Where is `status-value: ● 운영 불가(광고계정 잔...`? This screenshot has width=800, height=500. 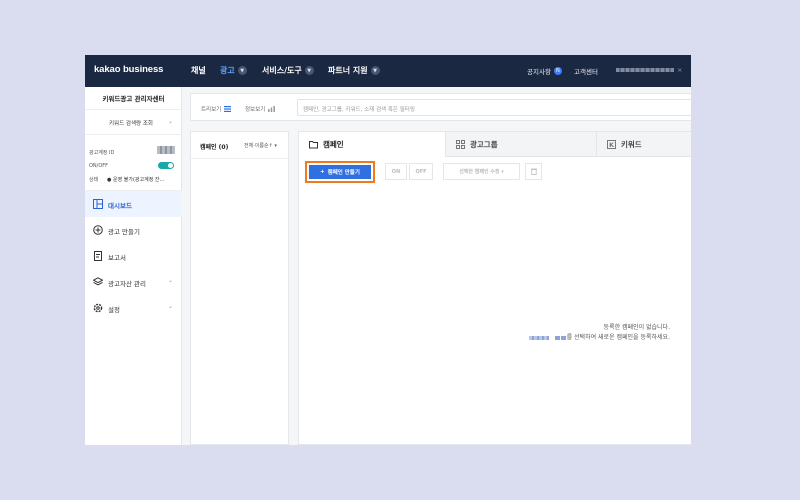 status-value: ● 운영 불가(광고계정 잔... is located at coordinates (136, 180).